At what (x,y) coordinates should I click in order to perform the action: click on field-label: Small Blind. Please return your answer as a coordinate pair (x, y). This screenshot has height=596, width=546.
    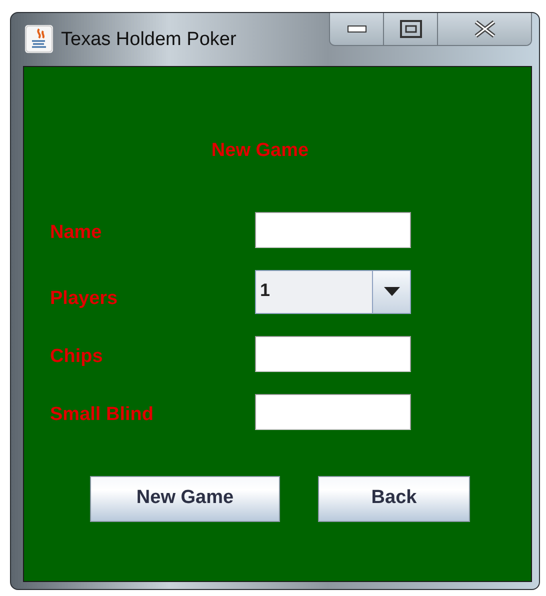
    Looking at the image, I should click on (102, 415).